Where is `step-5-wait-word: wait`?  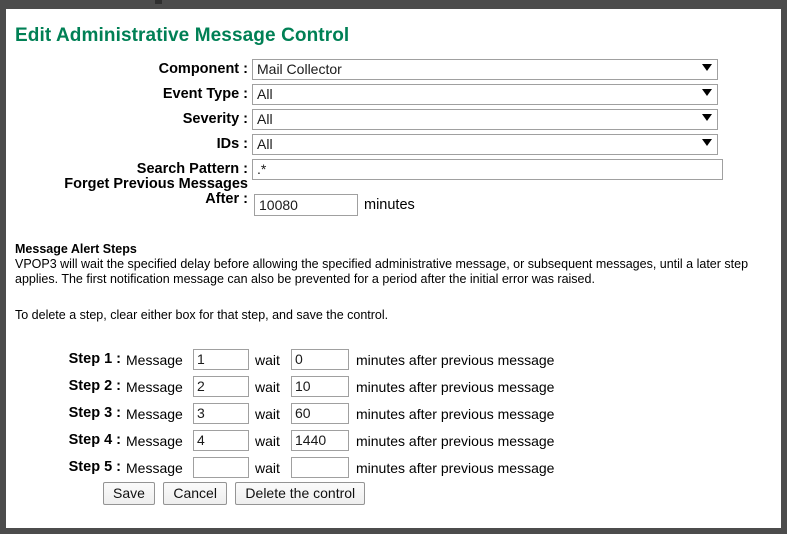
step-5-wait-word: wait is located at coordinates (267, 468).